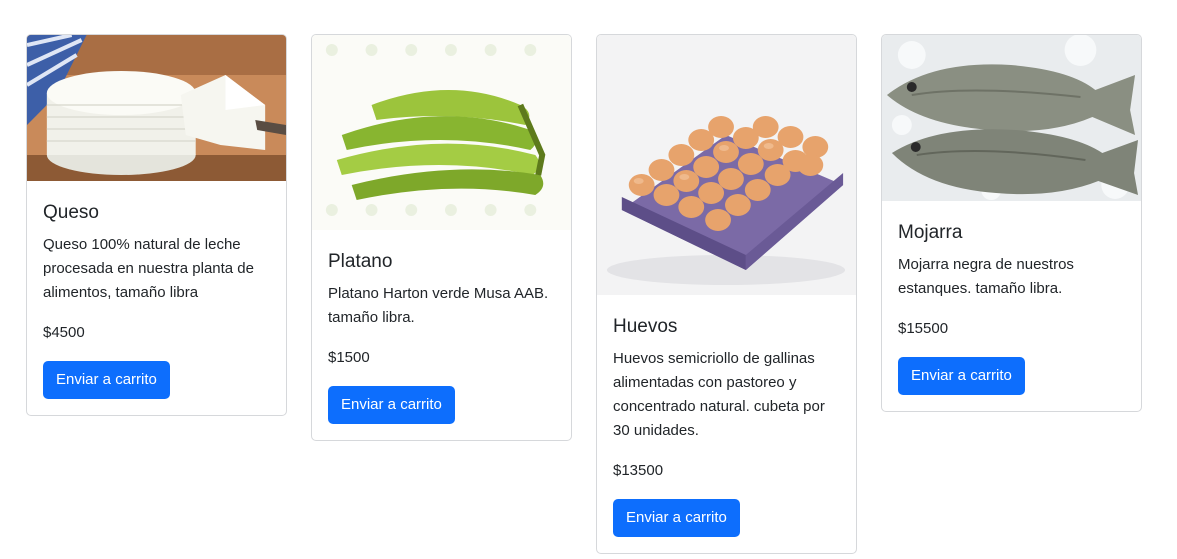 The image size is (1177, 559). I want to click on product-title: Mojarra, so click(930, 232).